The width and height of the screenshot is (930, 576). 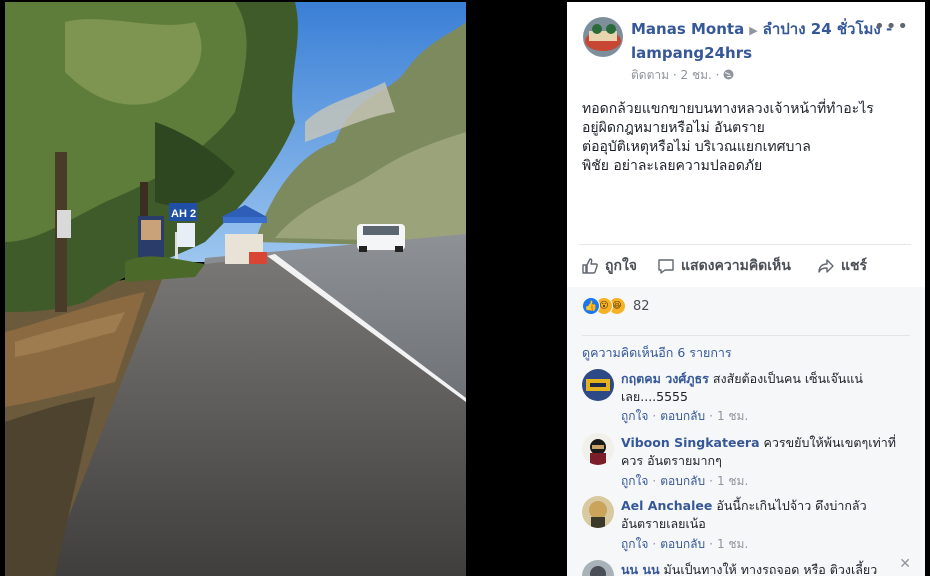 What do you see at coordinates (696, 75) in the screenshot?
I see `post-time: 2 ชม.` at bounding box center [696, 75].